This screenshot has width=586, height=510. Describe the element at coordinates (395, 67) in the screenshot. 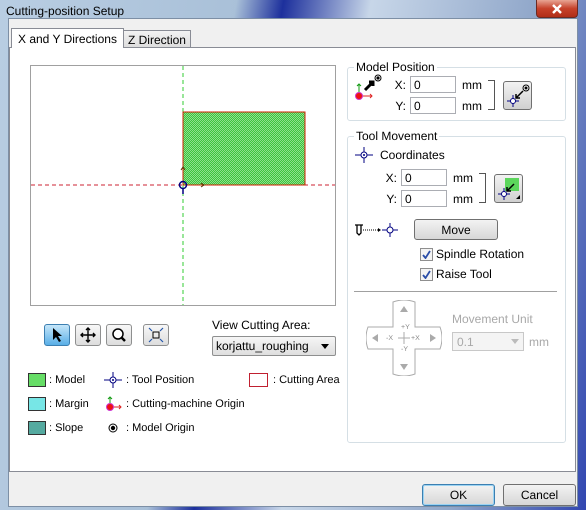

I see `group-title: Model Position` at that location.